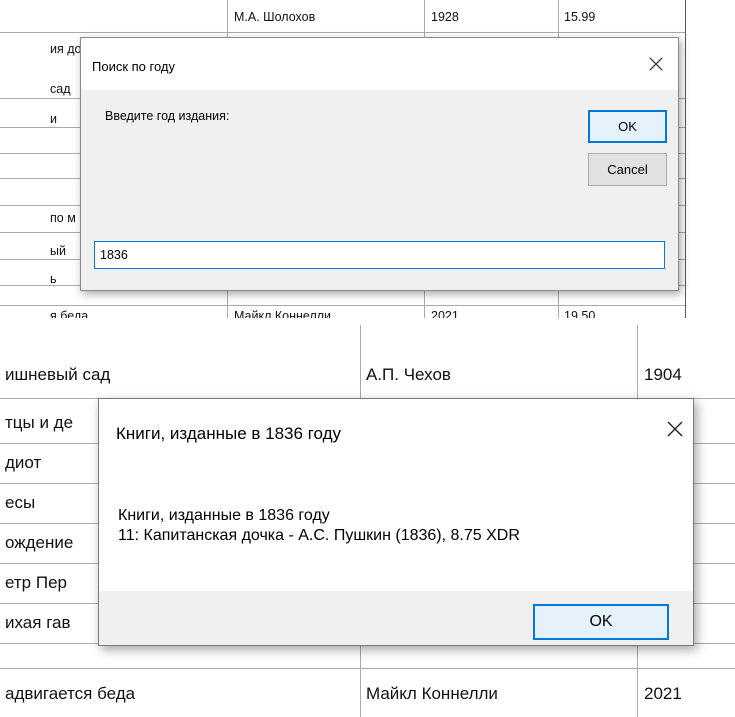  What do you see at coordinates (275, 17) in the screenshot?
I see `cell-author: М.А. Шолохов` at bounding box center [275, 17].